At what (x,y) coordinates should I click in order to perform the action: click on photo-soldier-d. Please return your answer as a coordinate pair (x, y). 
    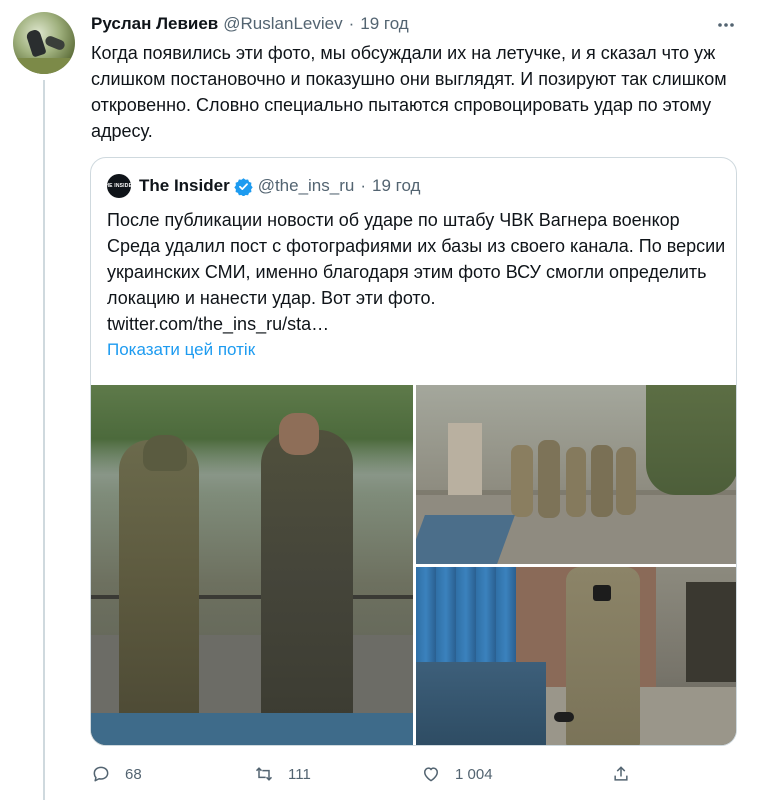
    Looking at the image, I should click on (602, 481).